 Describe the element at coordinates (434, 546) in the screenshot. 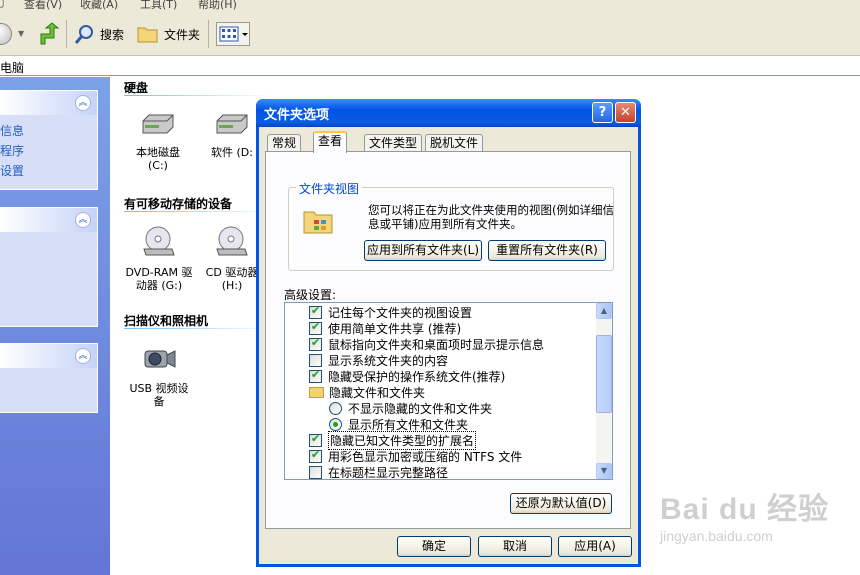

I see `ok-button: 确定` at that location.